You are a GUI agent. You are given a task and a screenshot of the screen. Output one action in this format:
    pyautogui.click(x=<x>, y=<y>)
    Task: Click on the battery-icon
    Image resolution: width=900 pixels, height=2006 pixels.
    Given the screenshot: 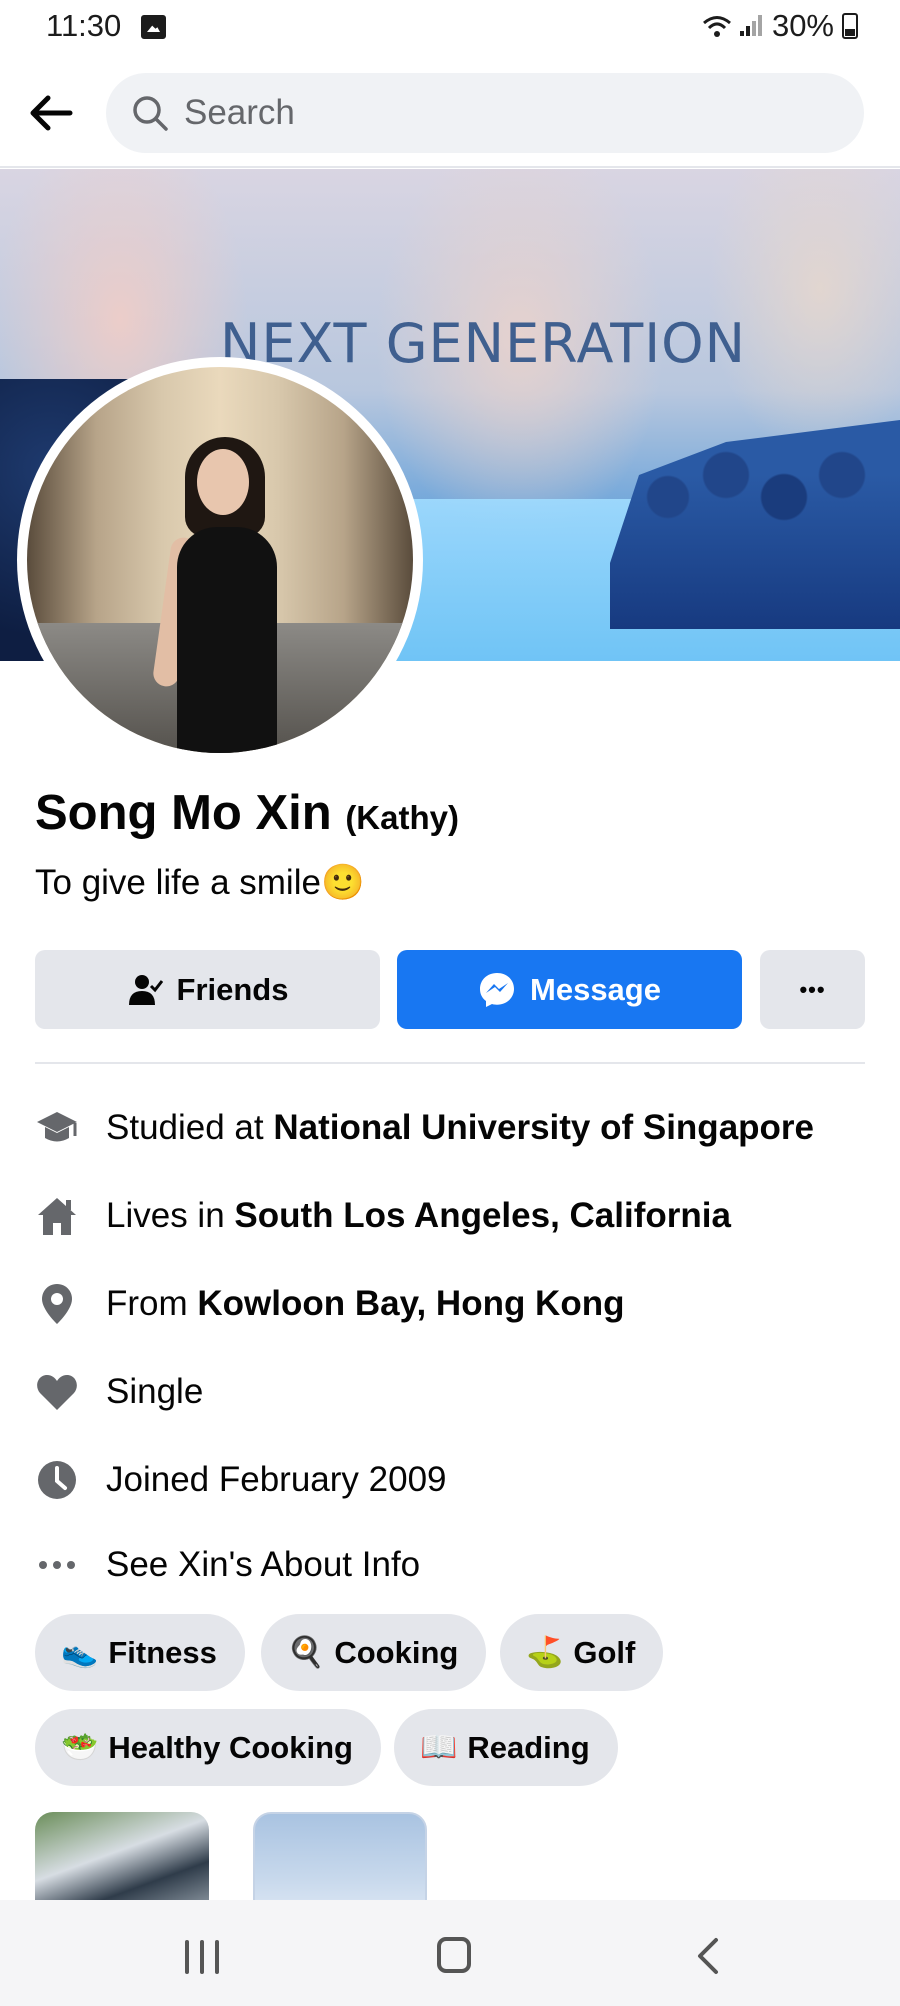 What is the action you would take?
    pyautogui.click(x=850, y=26)
    